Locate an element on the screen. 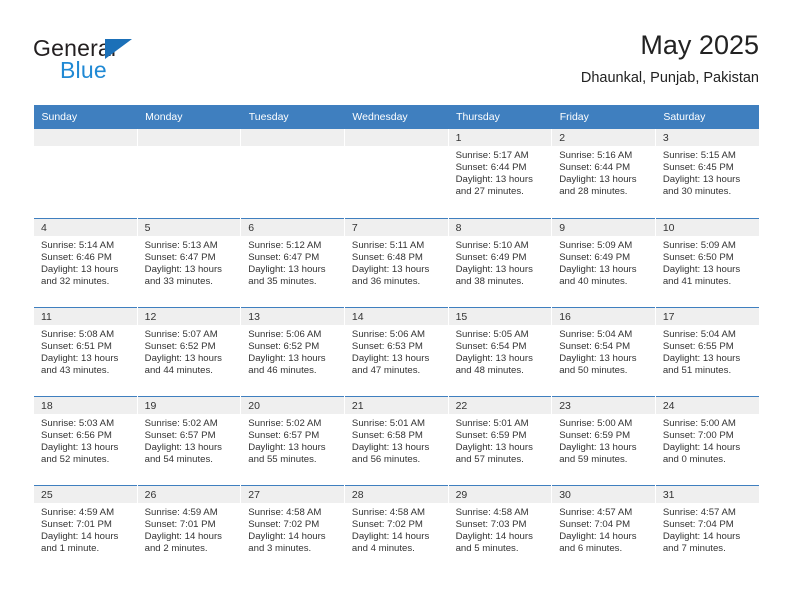 Image resolution: width=792 pixels, height=612 pixels. daylight-duration-line2: and 36 minutes. is located at coordinates (386, 281).